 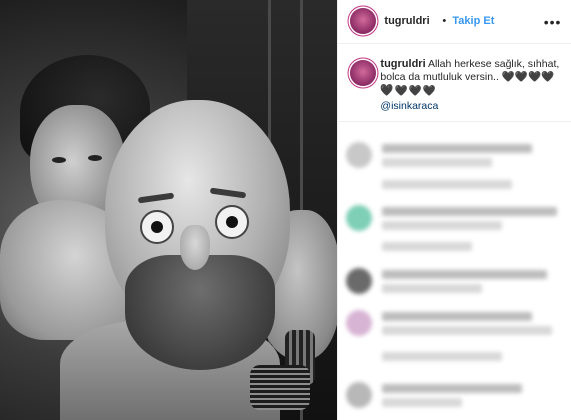 What do you see at coordinates (200, 312) in the screenshot?
I see `man-beard` at bounding box center [200, 312].